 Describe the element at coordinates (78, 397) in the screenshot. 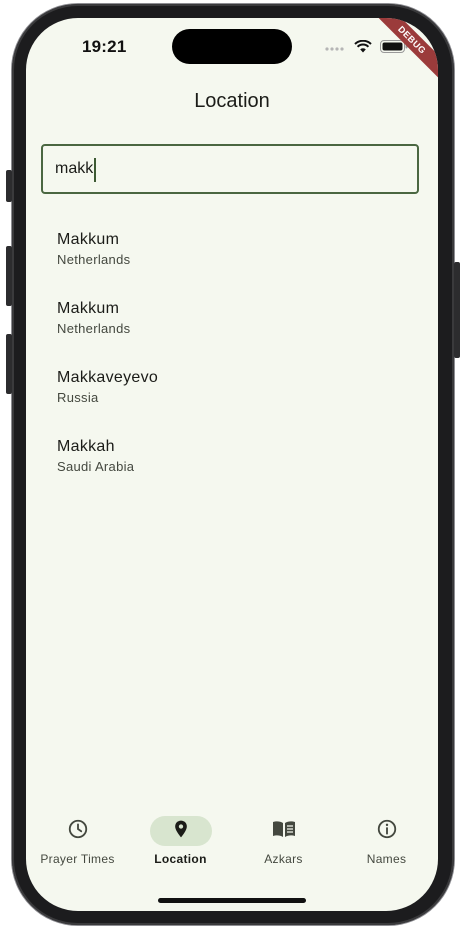

I see `result-country: Russia` at that location.